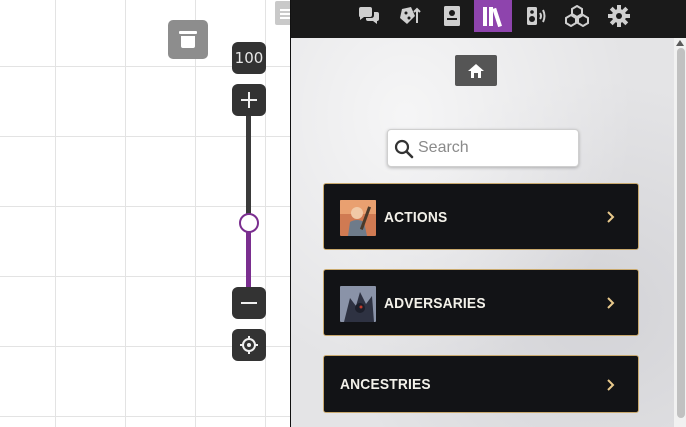  I want to click on journal-icon, so click(452, 16).